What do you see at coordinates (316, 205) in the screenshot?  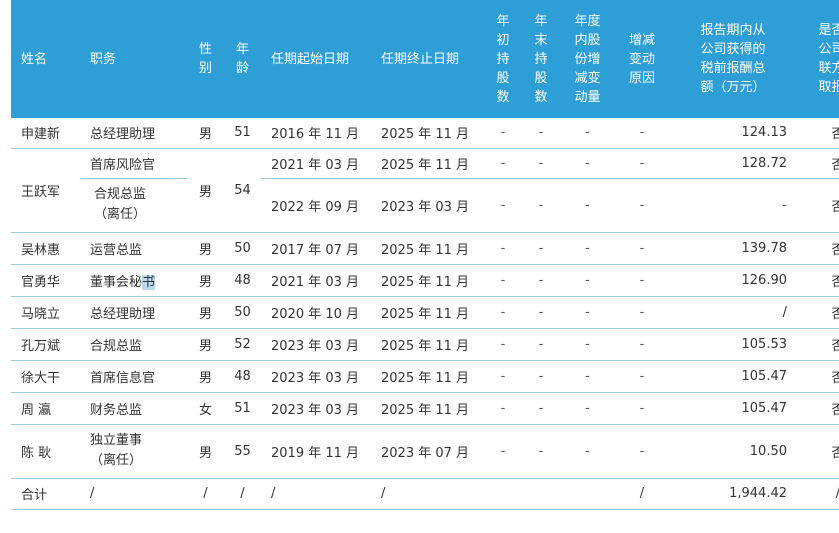 I see `cell-start-date: 2022 年 09 月` at bounding box center [316, 205].